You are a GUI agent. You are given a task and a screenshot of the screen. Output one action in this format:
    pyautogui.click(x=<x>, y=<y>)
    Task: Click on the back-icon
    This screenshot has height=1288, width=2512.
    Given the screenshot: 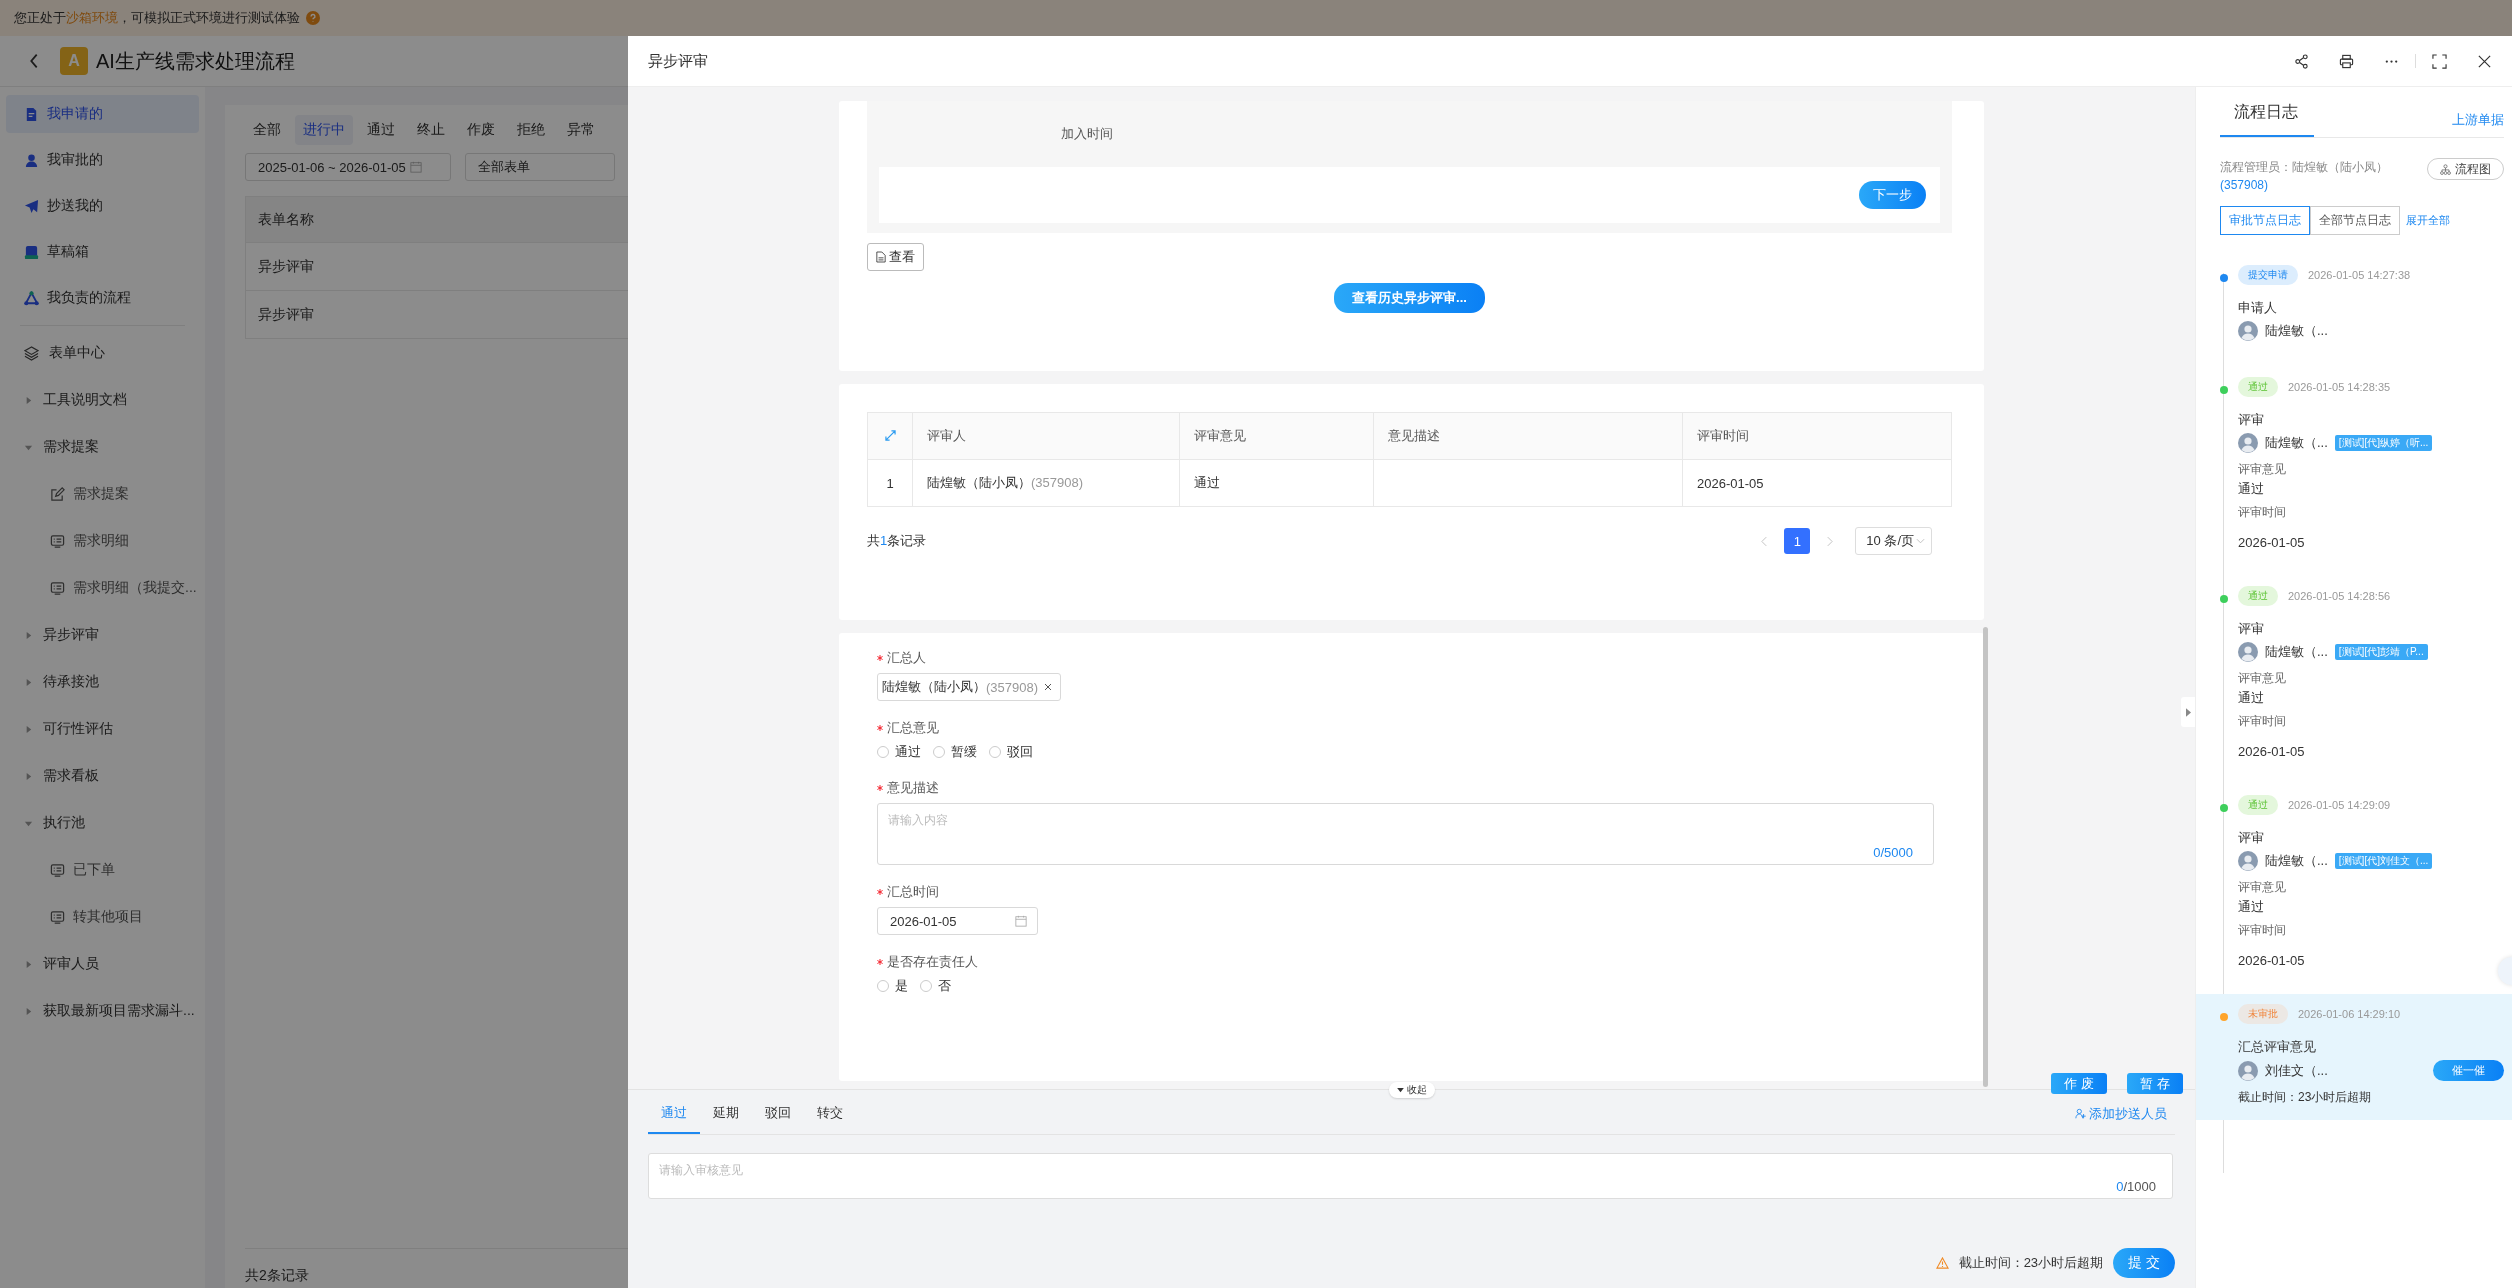 What is the action you would take?
    pyautogui.click(x=34, y=61)
    